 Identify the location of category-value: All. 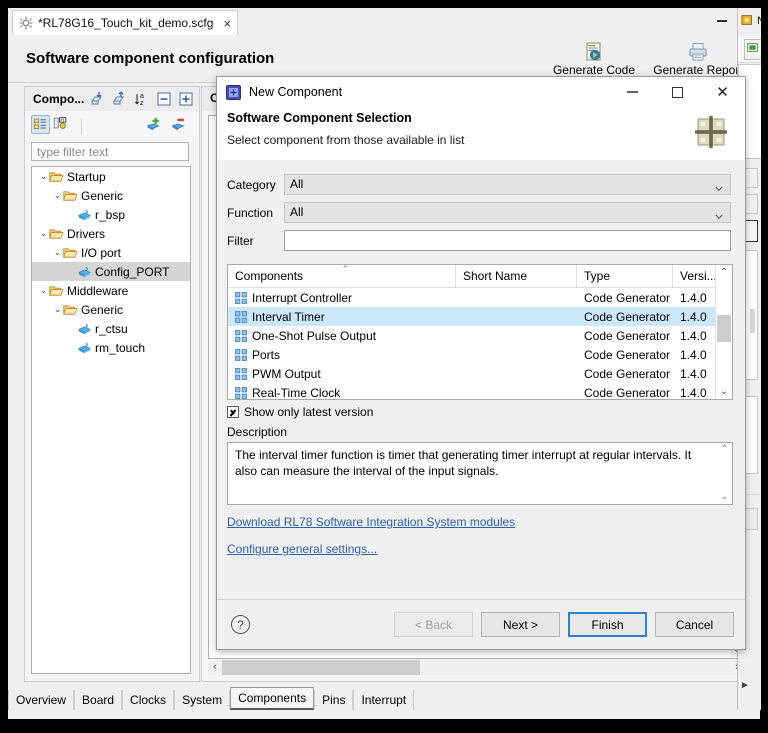
(297, 184).